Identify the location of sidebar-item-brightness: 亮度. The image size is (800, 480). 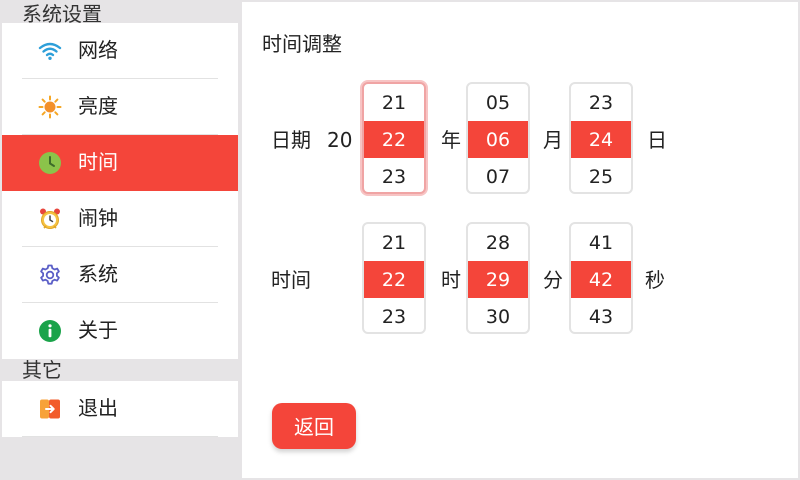
(120, 107).